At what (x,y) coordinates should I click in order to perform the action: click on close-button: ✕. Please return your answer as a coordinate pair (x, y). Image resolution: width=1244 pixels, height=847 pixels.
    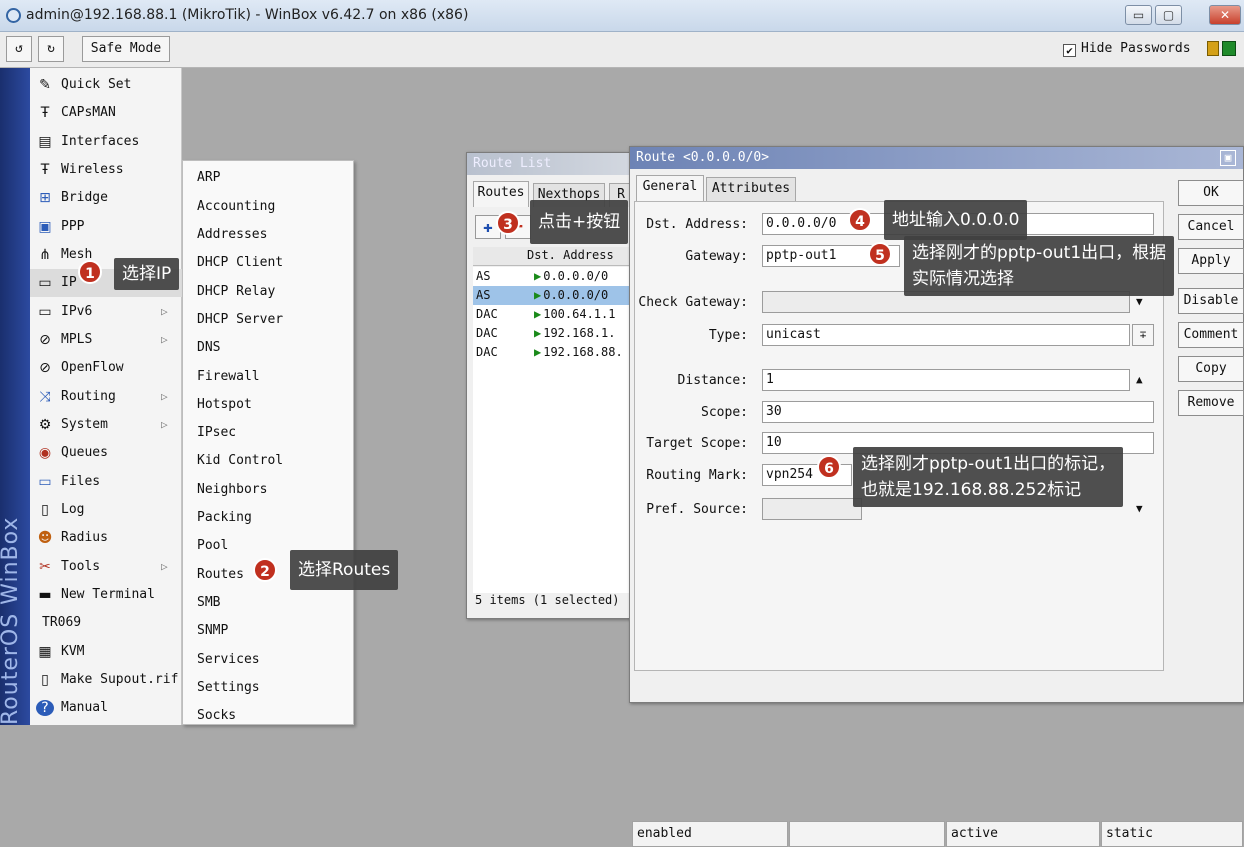
    Looking at the image, I should click on (1225, 15).